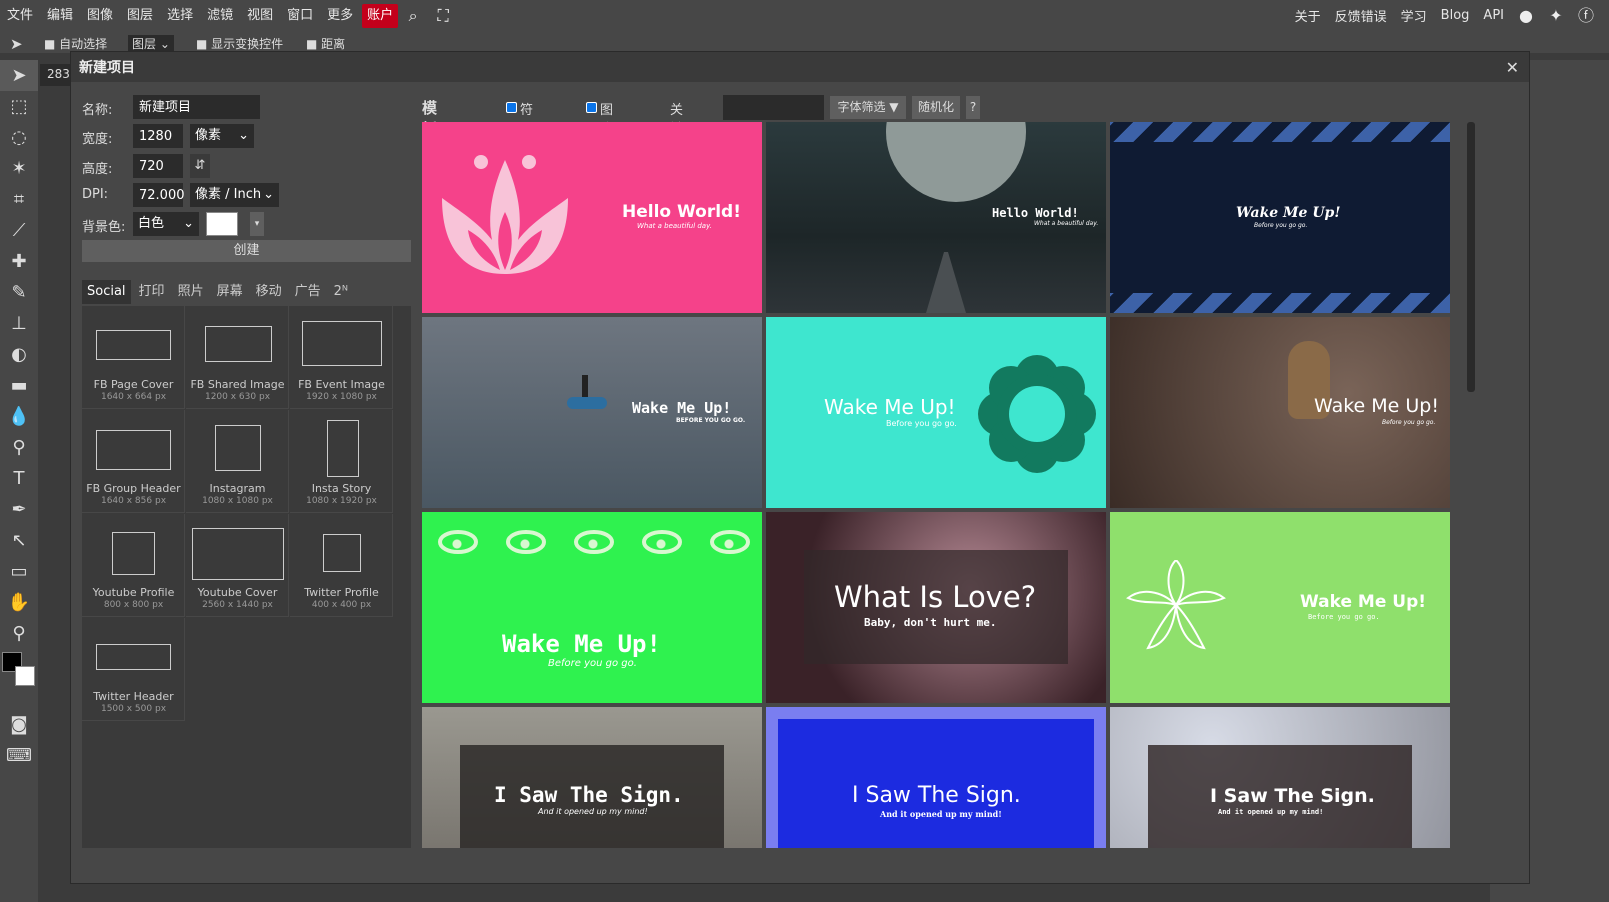 The width and height of the screenshot is (1609, 902). Describe the element at coordinates (19, 509) in the screenshot. I see `pen-tool-icon: ✒` at that location.